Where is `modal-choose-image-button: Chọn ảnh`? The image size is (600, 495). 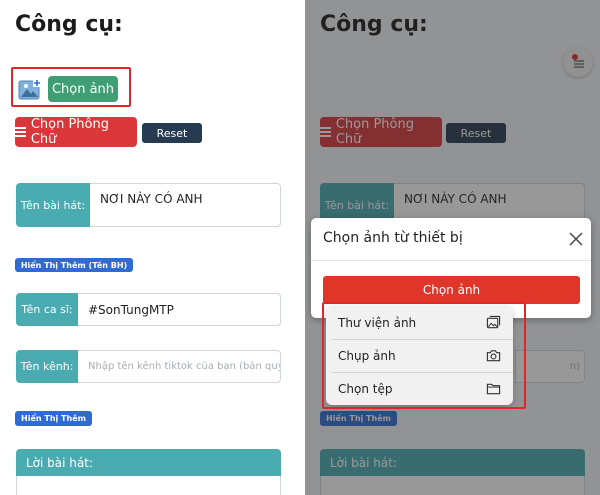 modal-choose-image-button: Chọn ảnh is located at coordinates (451, 290).